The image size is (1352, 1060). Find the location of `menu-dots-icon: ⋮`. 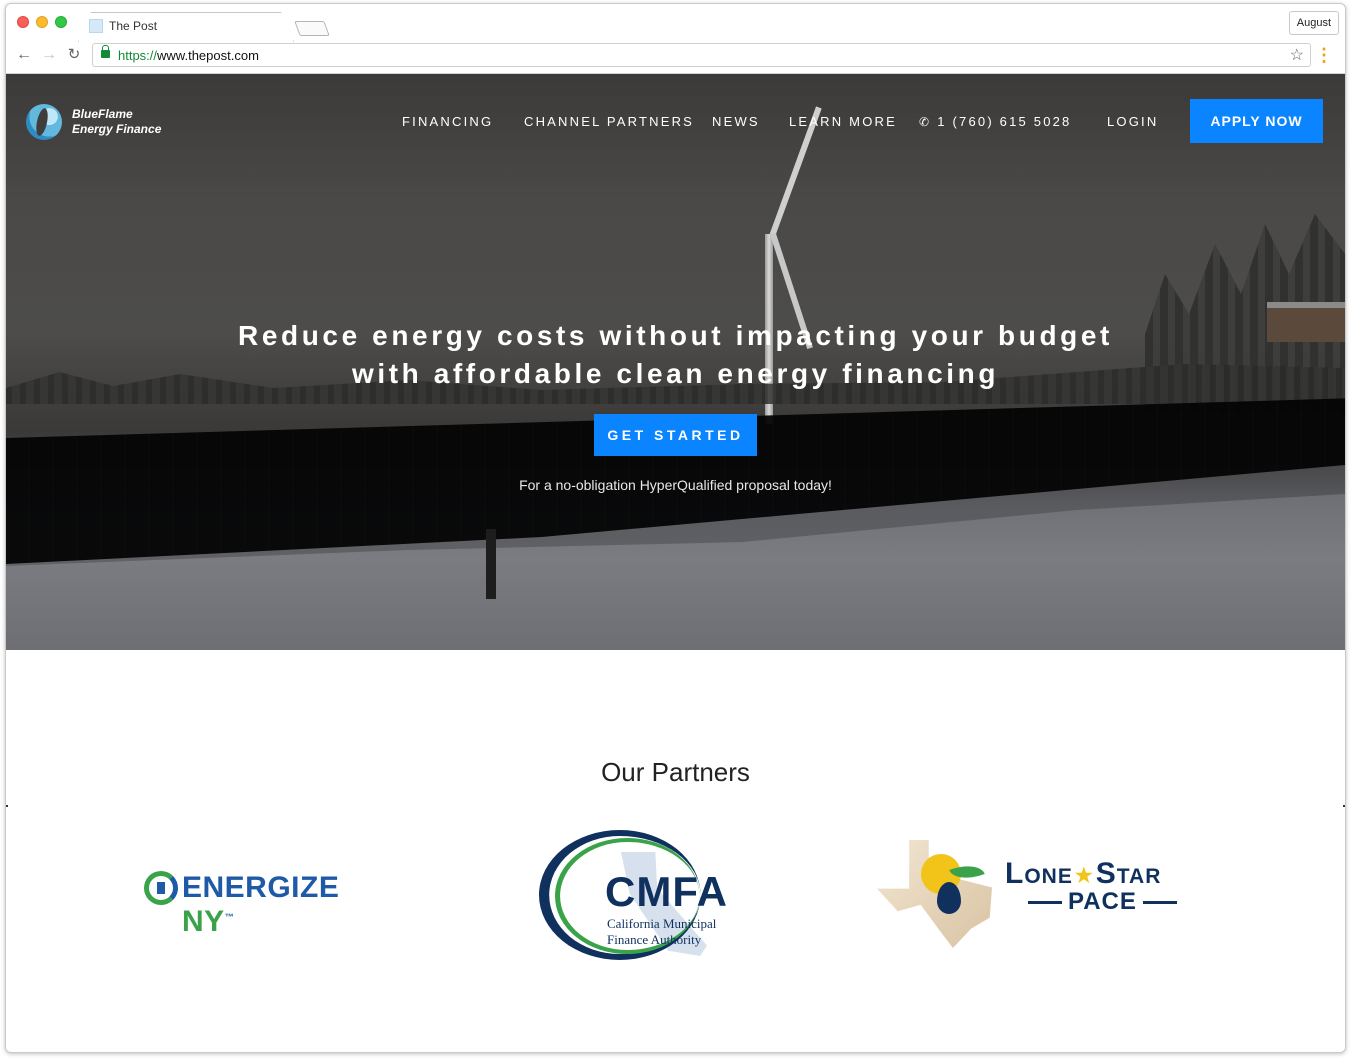

menu-dots-icon: ⋮ is located at coordinates (1324, 55).